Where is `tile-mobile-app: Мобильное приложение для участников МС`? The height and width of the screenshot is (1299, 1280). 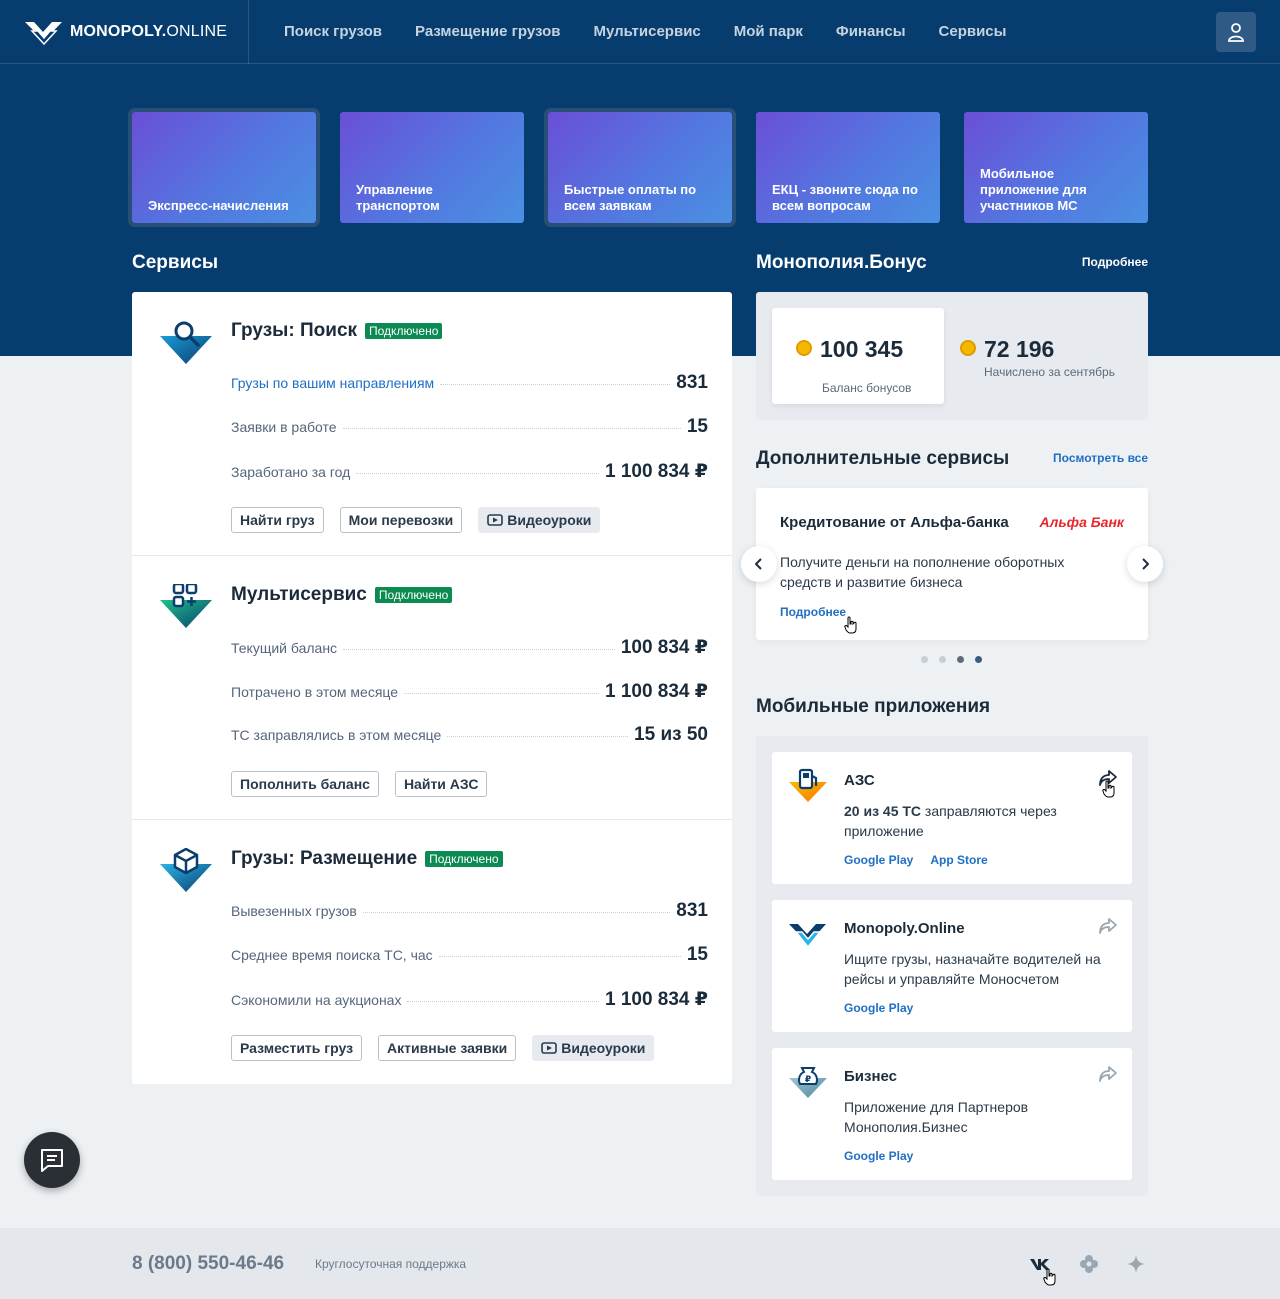 tile-mobile-app: Мобильное приложение для участников МС is located at coordinates (1056, 167).